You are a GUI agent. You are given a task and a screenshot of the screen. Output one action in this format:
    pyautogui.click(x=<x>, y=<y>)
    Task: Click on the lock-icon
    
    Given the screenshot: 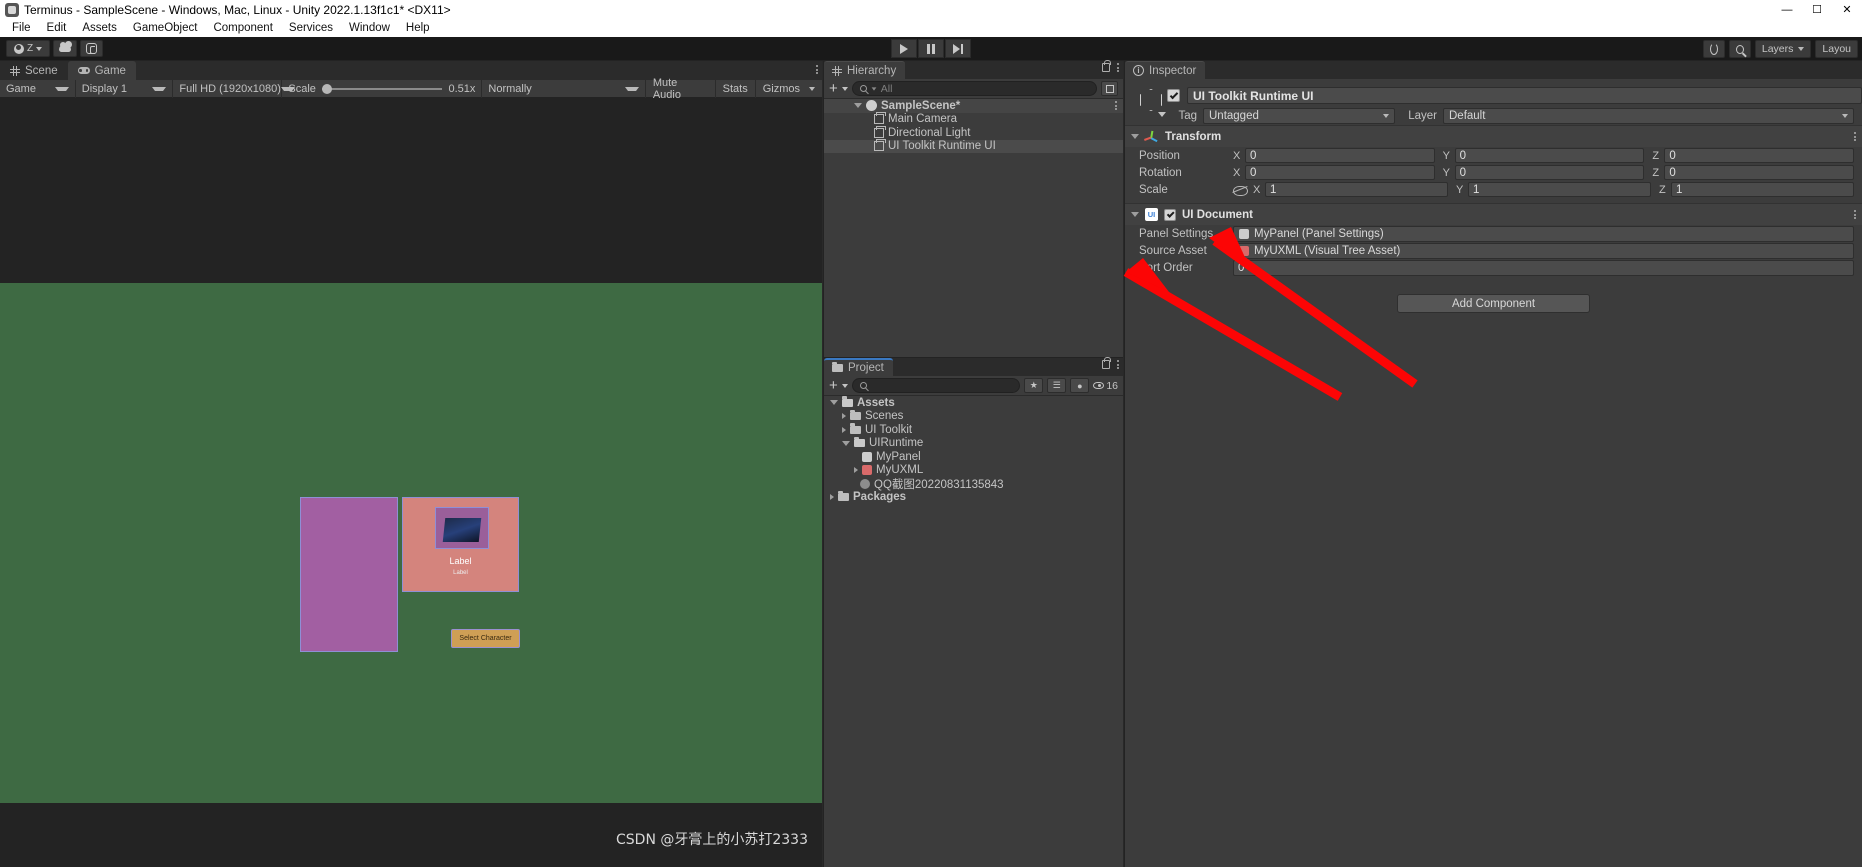 What is the action you would take?
    pyautogui.click(x=1106, y=363)
    